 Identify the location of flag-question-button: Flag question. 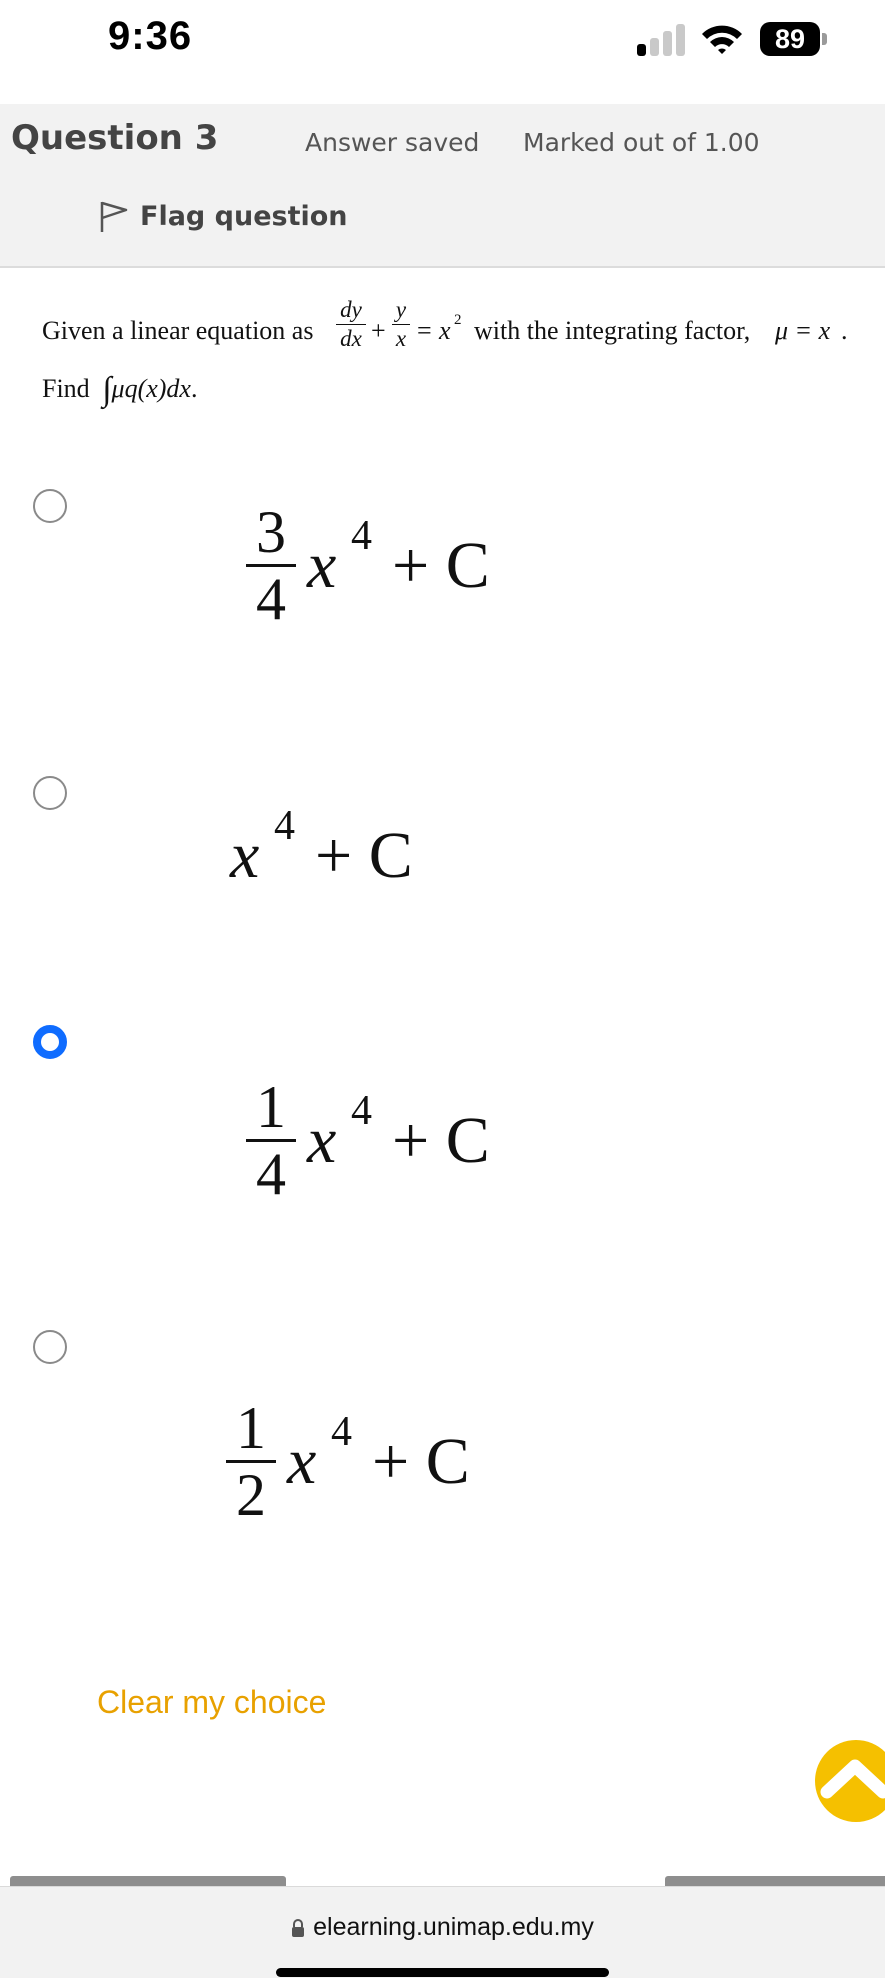
(223, 216).